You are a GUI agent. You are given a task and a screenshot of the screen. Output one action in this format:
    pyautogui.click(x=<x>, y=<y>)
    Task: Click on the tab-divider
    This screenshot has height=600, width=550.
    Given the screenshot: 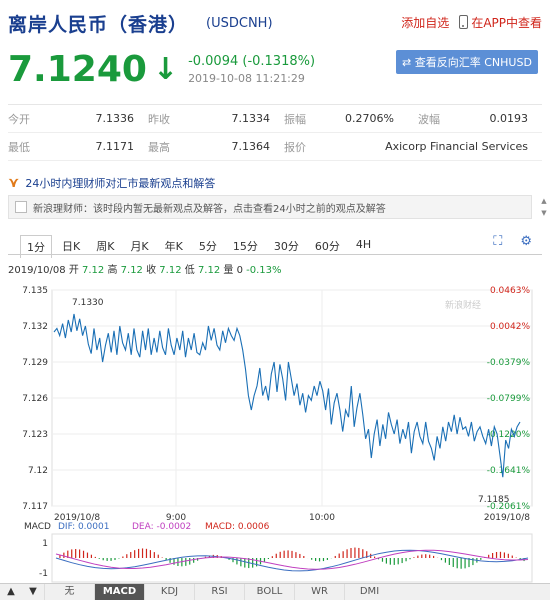 What is the action you would take?
    pyautogui.click(x=275, y=254)
    